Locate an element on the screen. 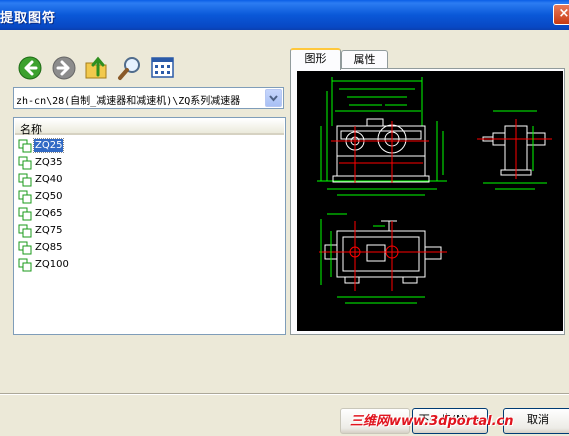  window-title: 提取图符 is located at coordinates (28, 18).